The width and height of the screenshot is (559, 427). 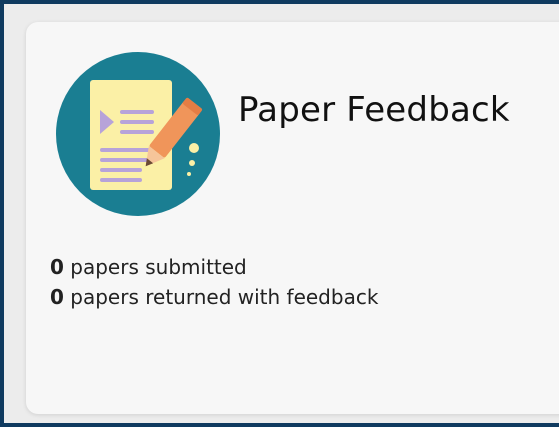 I want to click on stat-label: papers submitted, so click(x=158, y=267).